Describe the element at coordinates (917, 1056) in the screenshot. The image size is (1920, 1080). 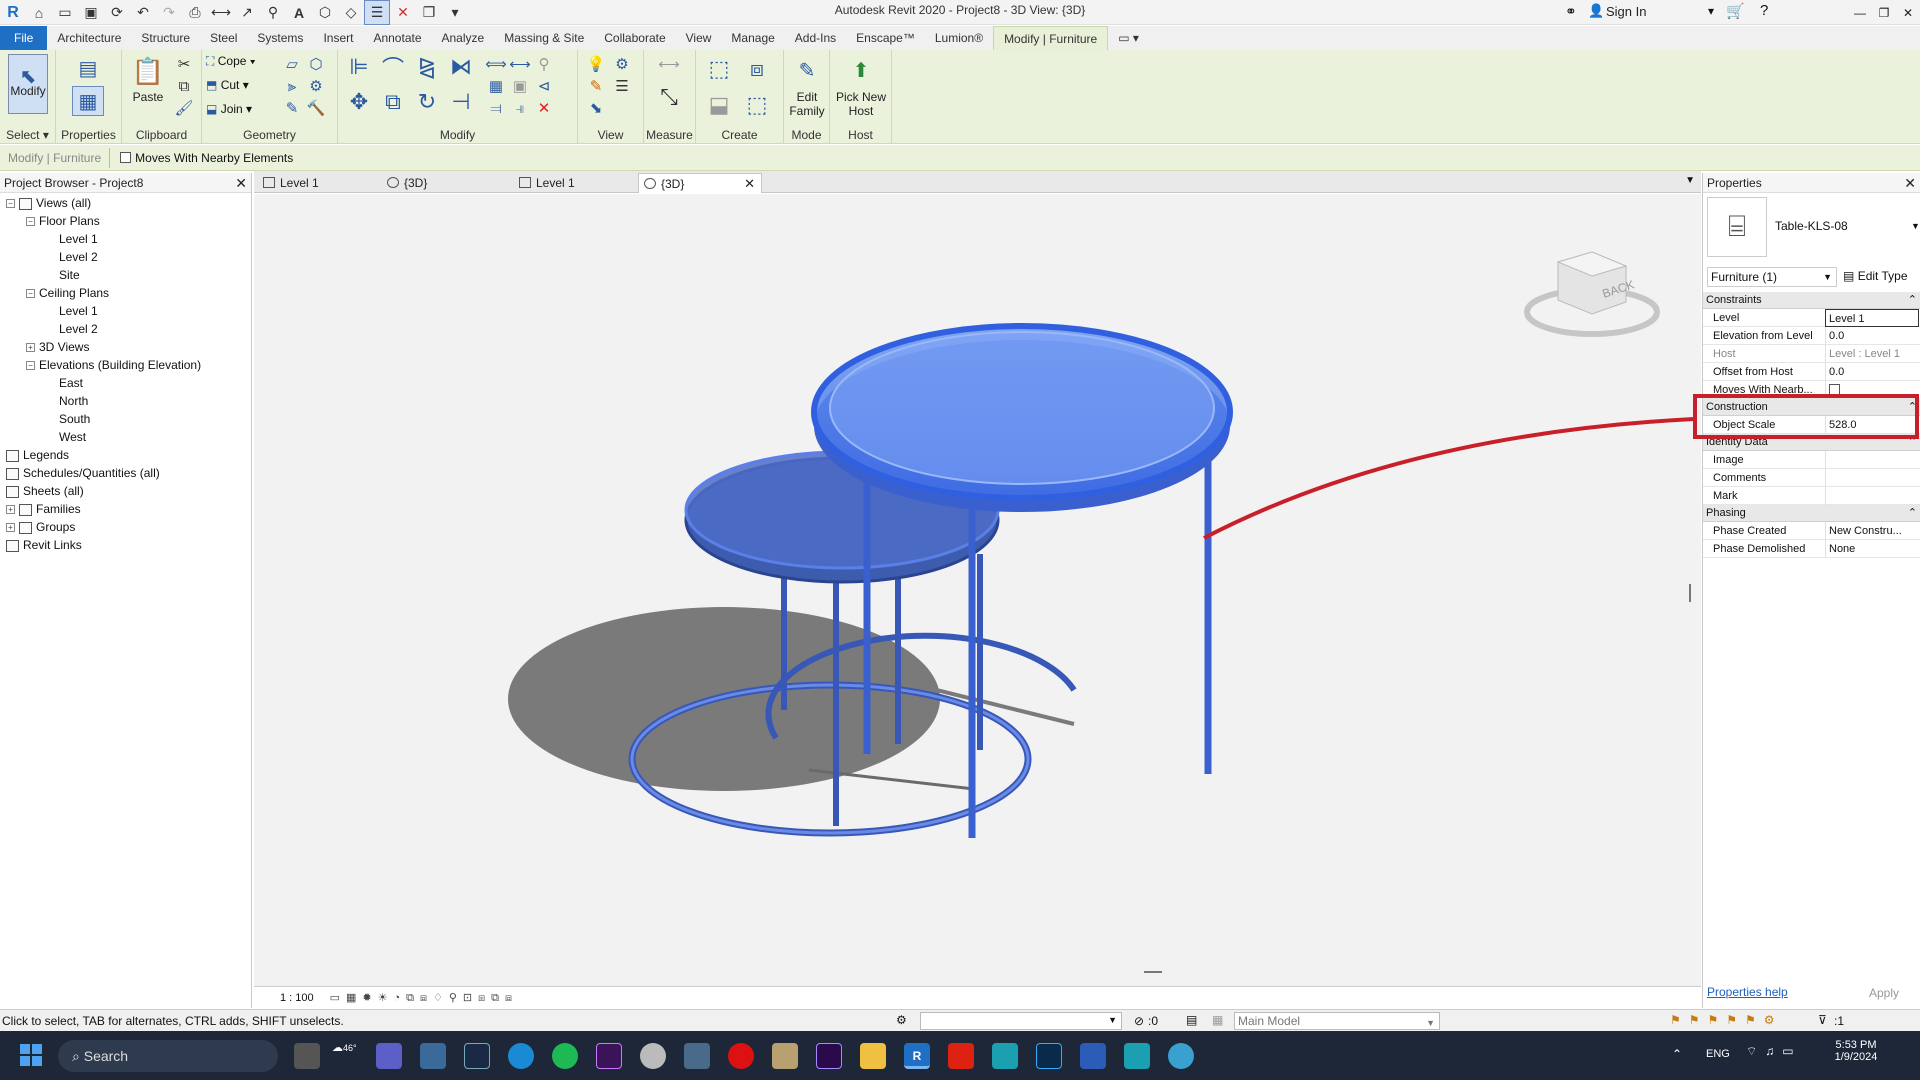
I see `revit-taskbar-icon: R` at that location.